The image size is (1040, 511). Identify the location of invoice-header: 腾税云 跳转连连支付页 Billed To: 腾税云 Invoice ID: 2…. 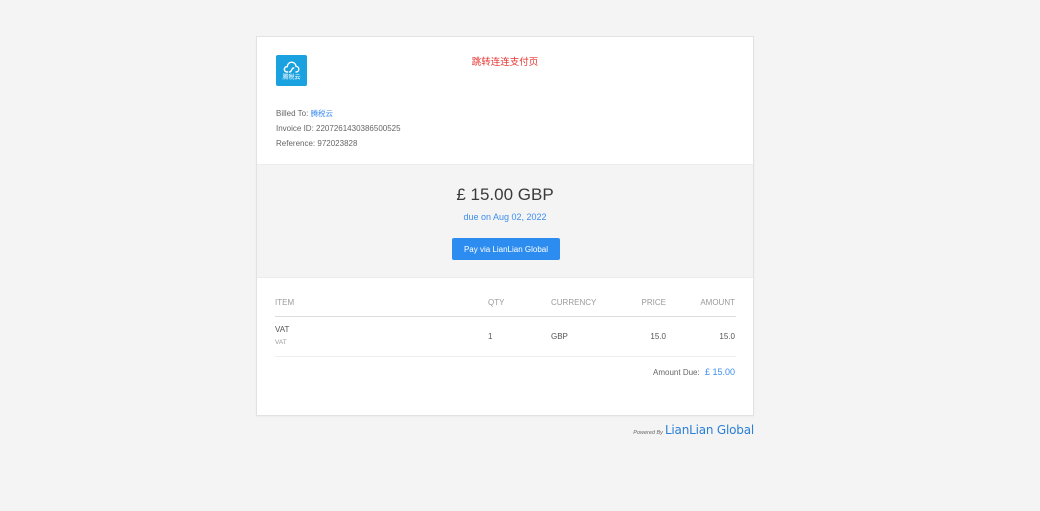
(505, 101).